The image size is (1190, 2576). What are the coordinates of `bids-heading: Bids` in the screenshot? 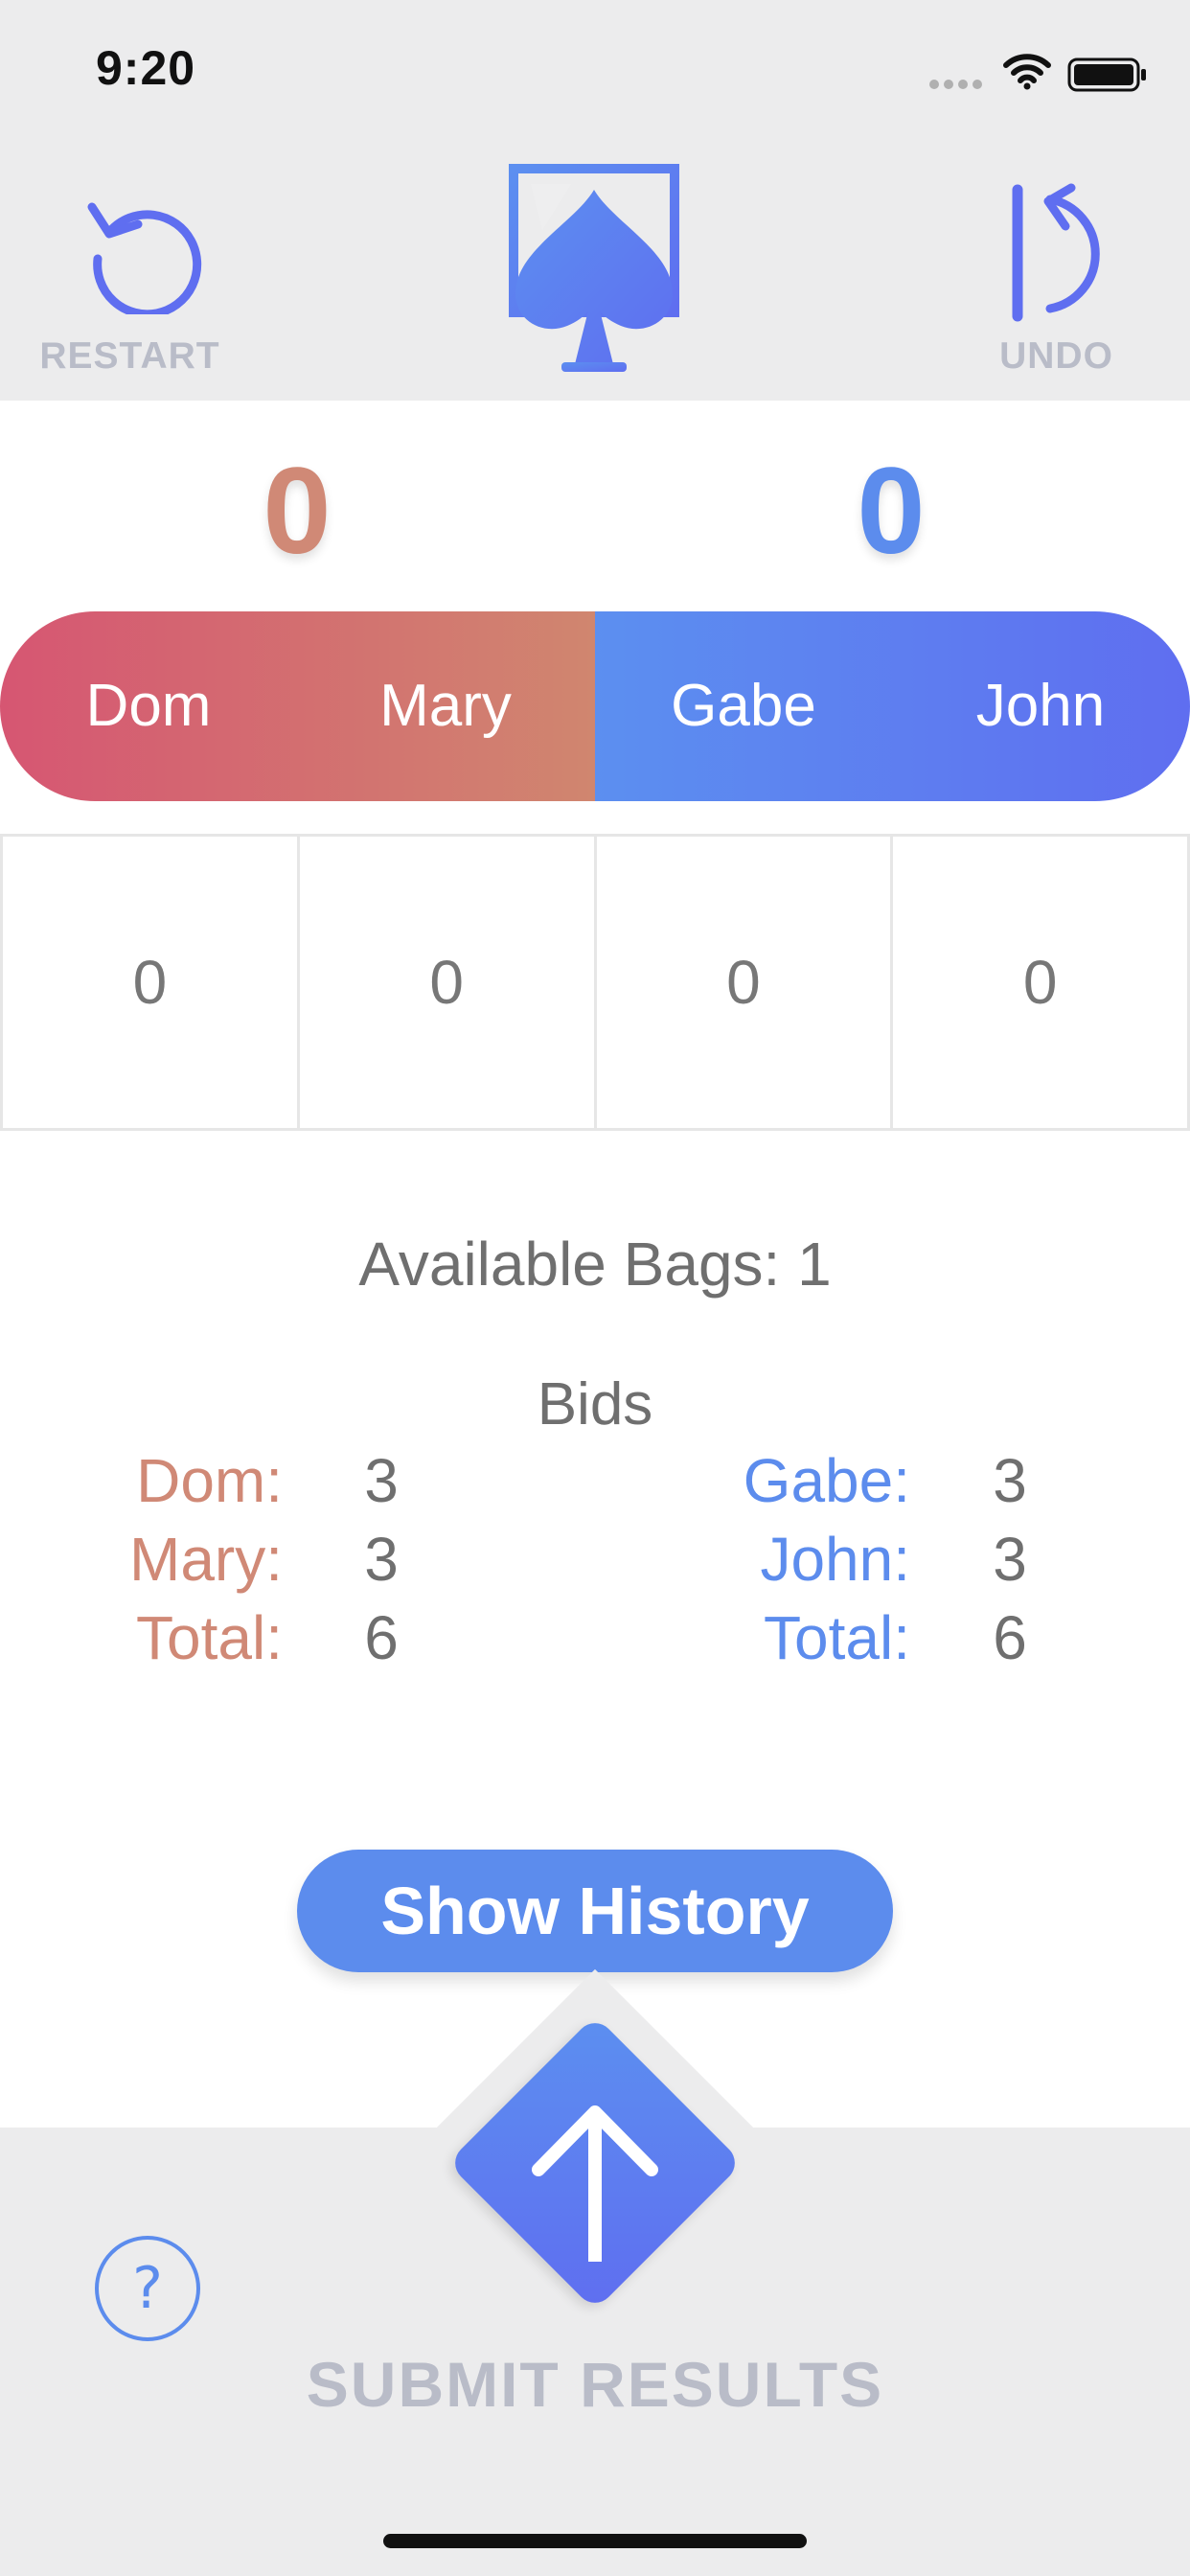 It's located at (595, 1404).